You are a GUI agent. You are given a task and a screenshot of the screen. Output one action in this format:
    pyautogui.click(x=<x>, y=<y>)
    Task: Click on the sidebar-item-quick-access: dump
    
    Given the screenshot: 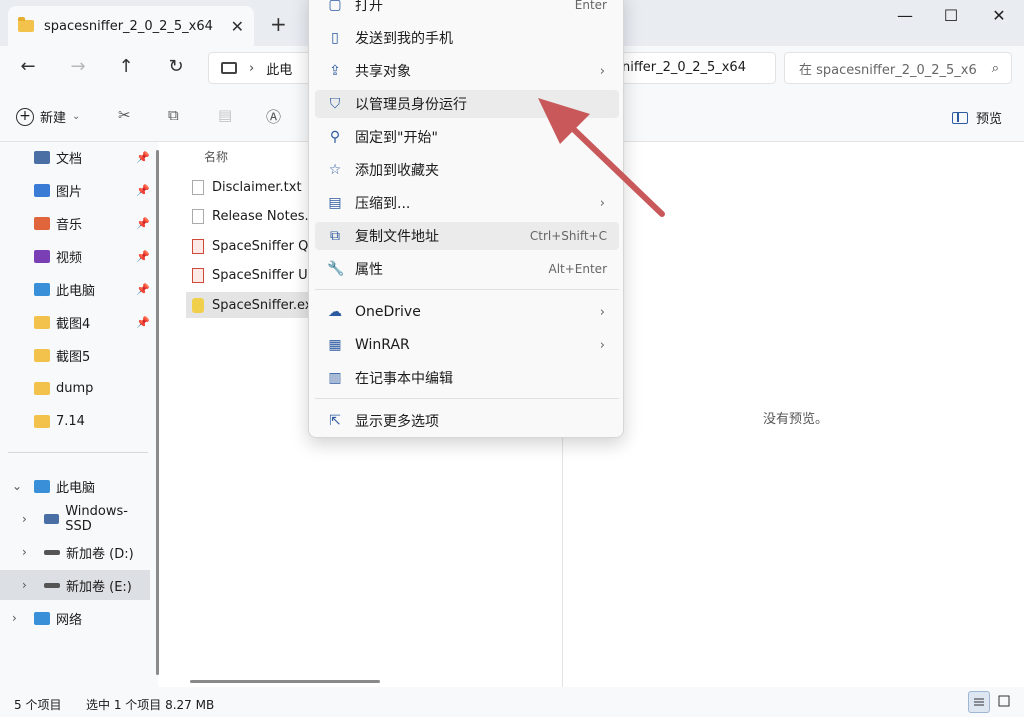 What is the action you would take?
    pyautogui.click(x=75, y=388)
    